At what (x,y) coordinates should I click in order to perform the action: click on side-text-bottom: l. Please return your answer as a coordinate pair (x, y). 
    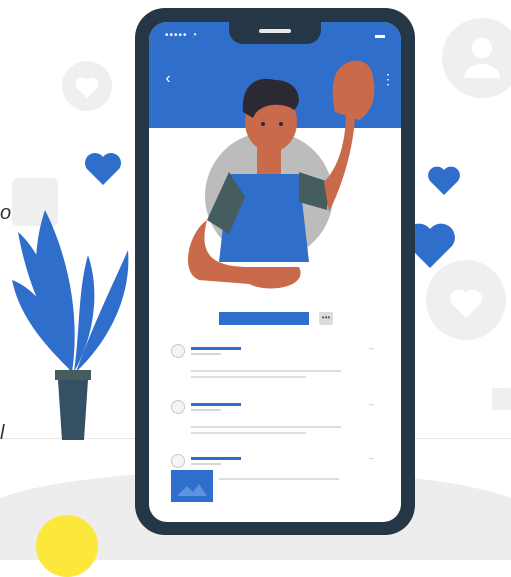
    Looking at the image, I should click on (2, 433).